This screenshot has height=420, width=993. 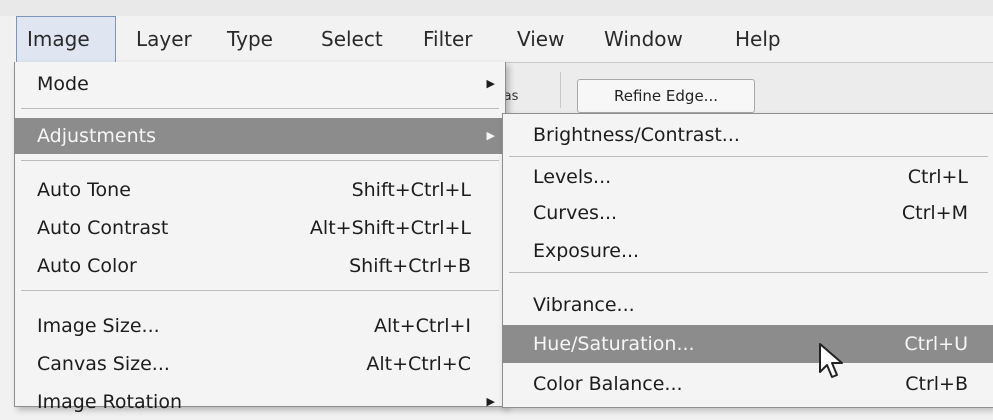 What do you see at coordinates (260, 402) in the screenshot?
I see `menu-item-image-rotation: Image Rotation ▶` at bounding box center [260, 402].